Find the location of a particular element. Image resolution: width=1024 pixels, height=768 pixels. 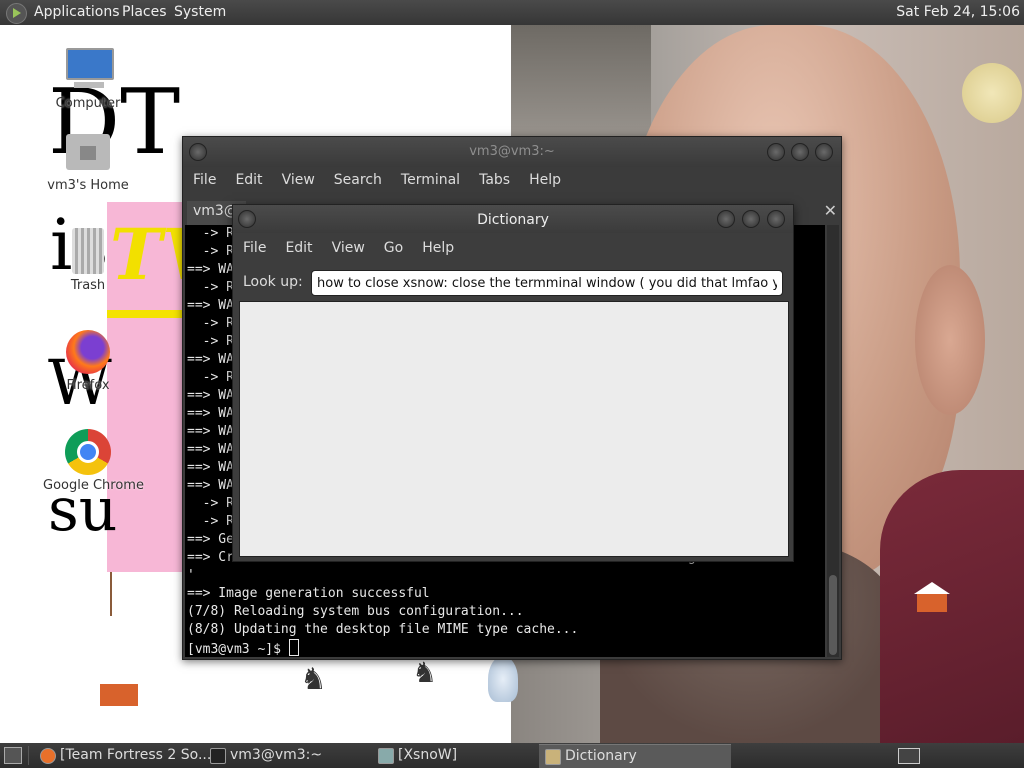

home-folder-icon is located at coordinates (88, 152).